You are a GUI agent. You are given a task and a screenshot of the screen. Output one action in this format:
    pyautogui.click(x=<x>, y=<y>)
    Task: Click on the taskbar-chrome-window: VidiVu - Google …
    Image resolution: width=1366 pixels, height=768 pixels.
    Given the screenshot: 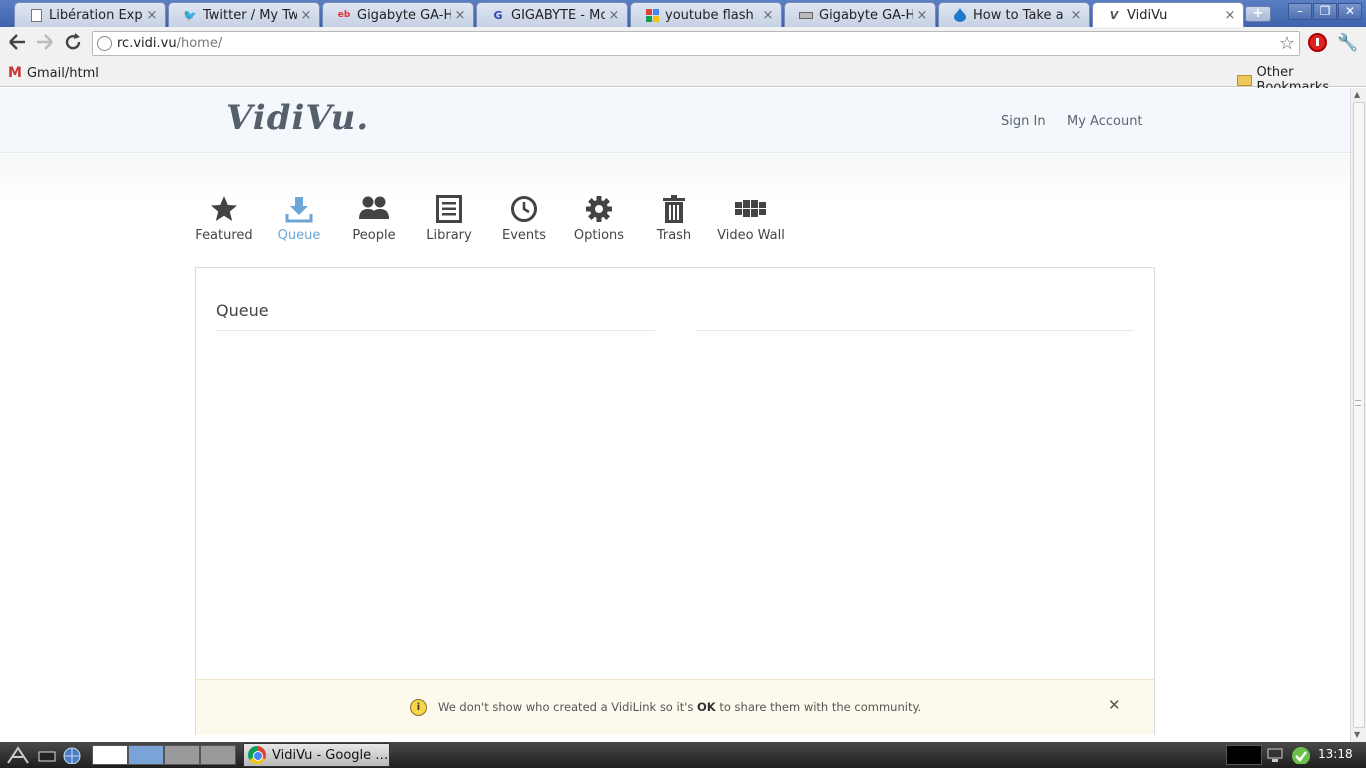 What is the action you would take?
    pyautogui.click(x=316, y=755)
    